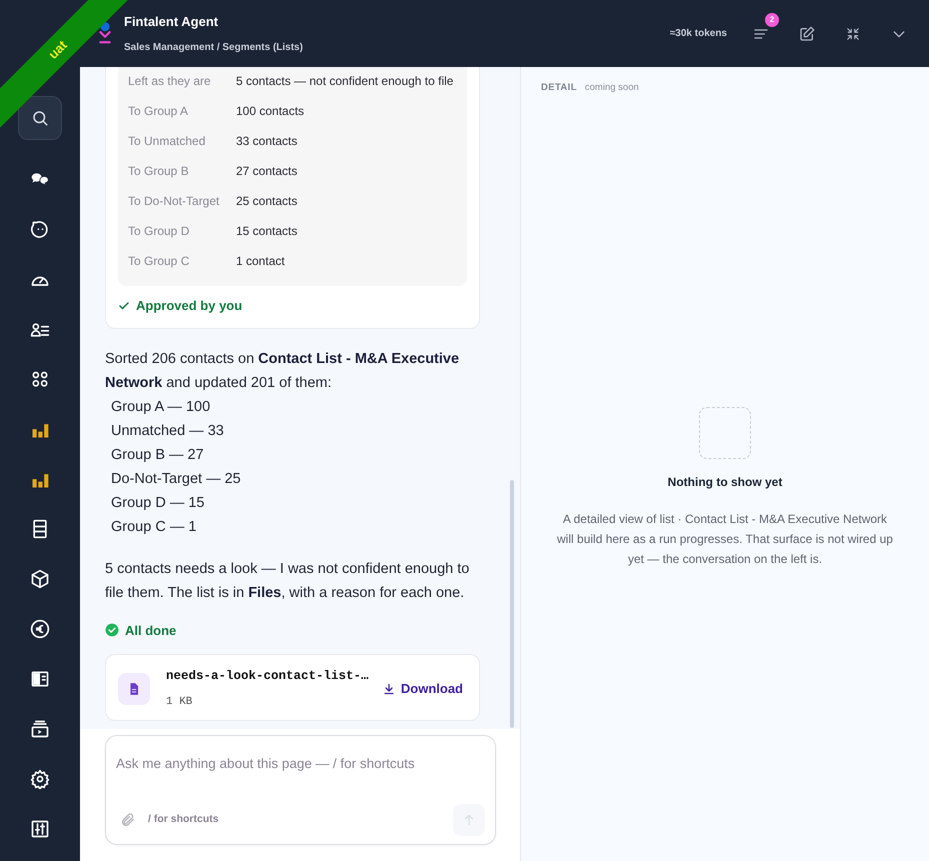  Describe the element at coordinates (128, 820) in the screenshot. I see `paperclip-icon` at that location.